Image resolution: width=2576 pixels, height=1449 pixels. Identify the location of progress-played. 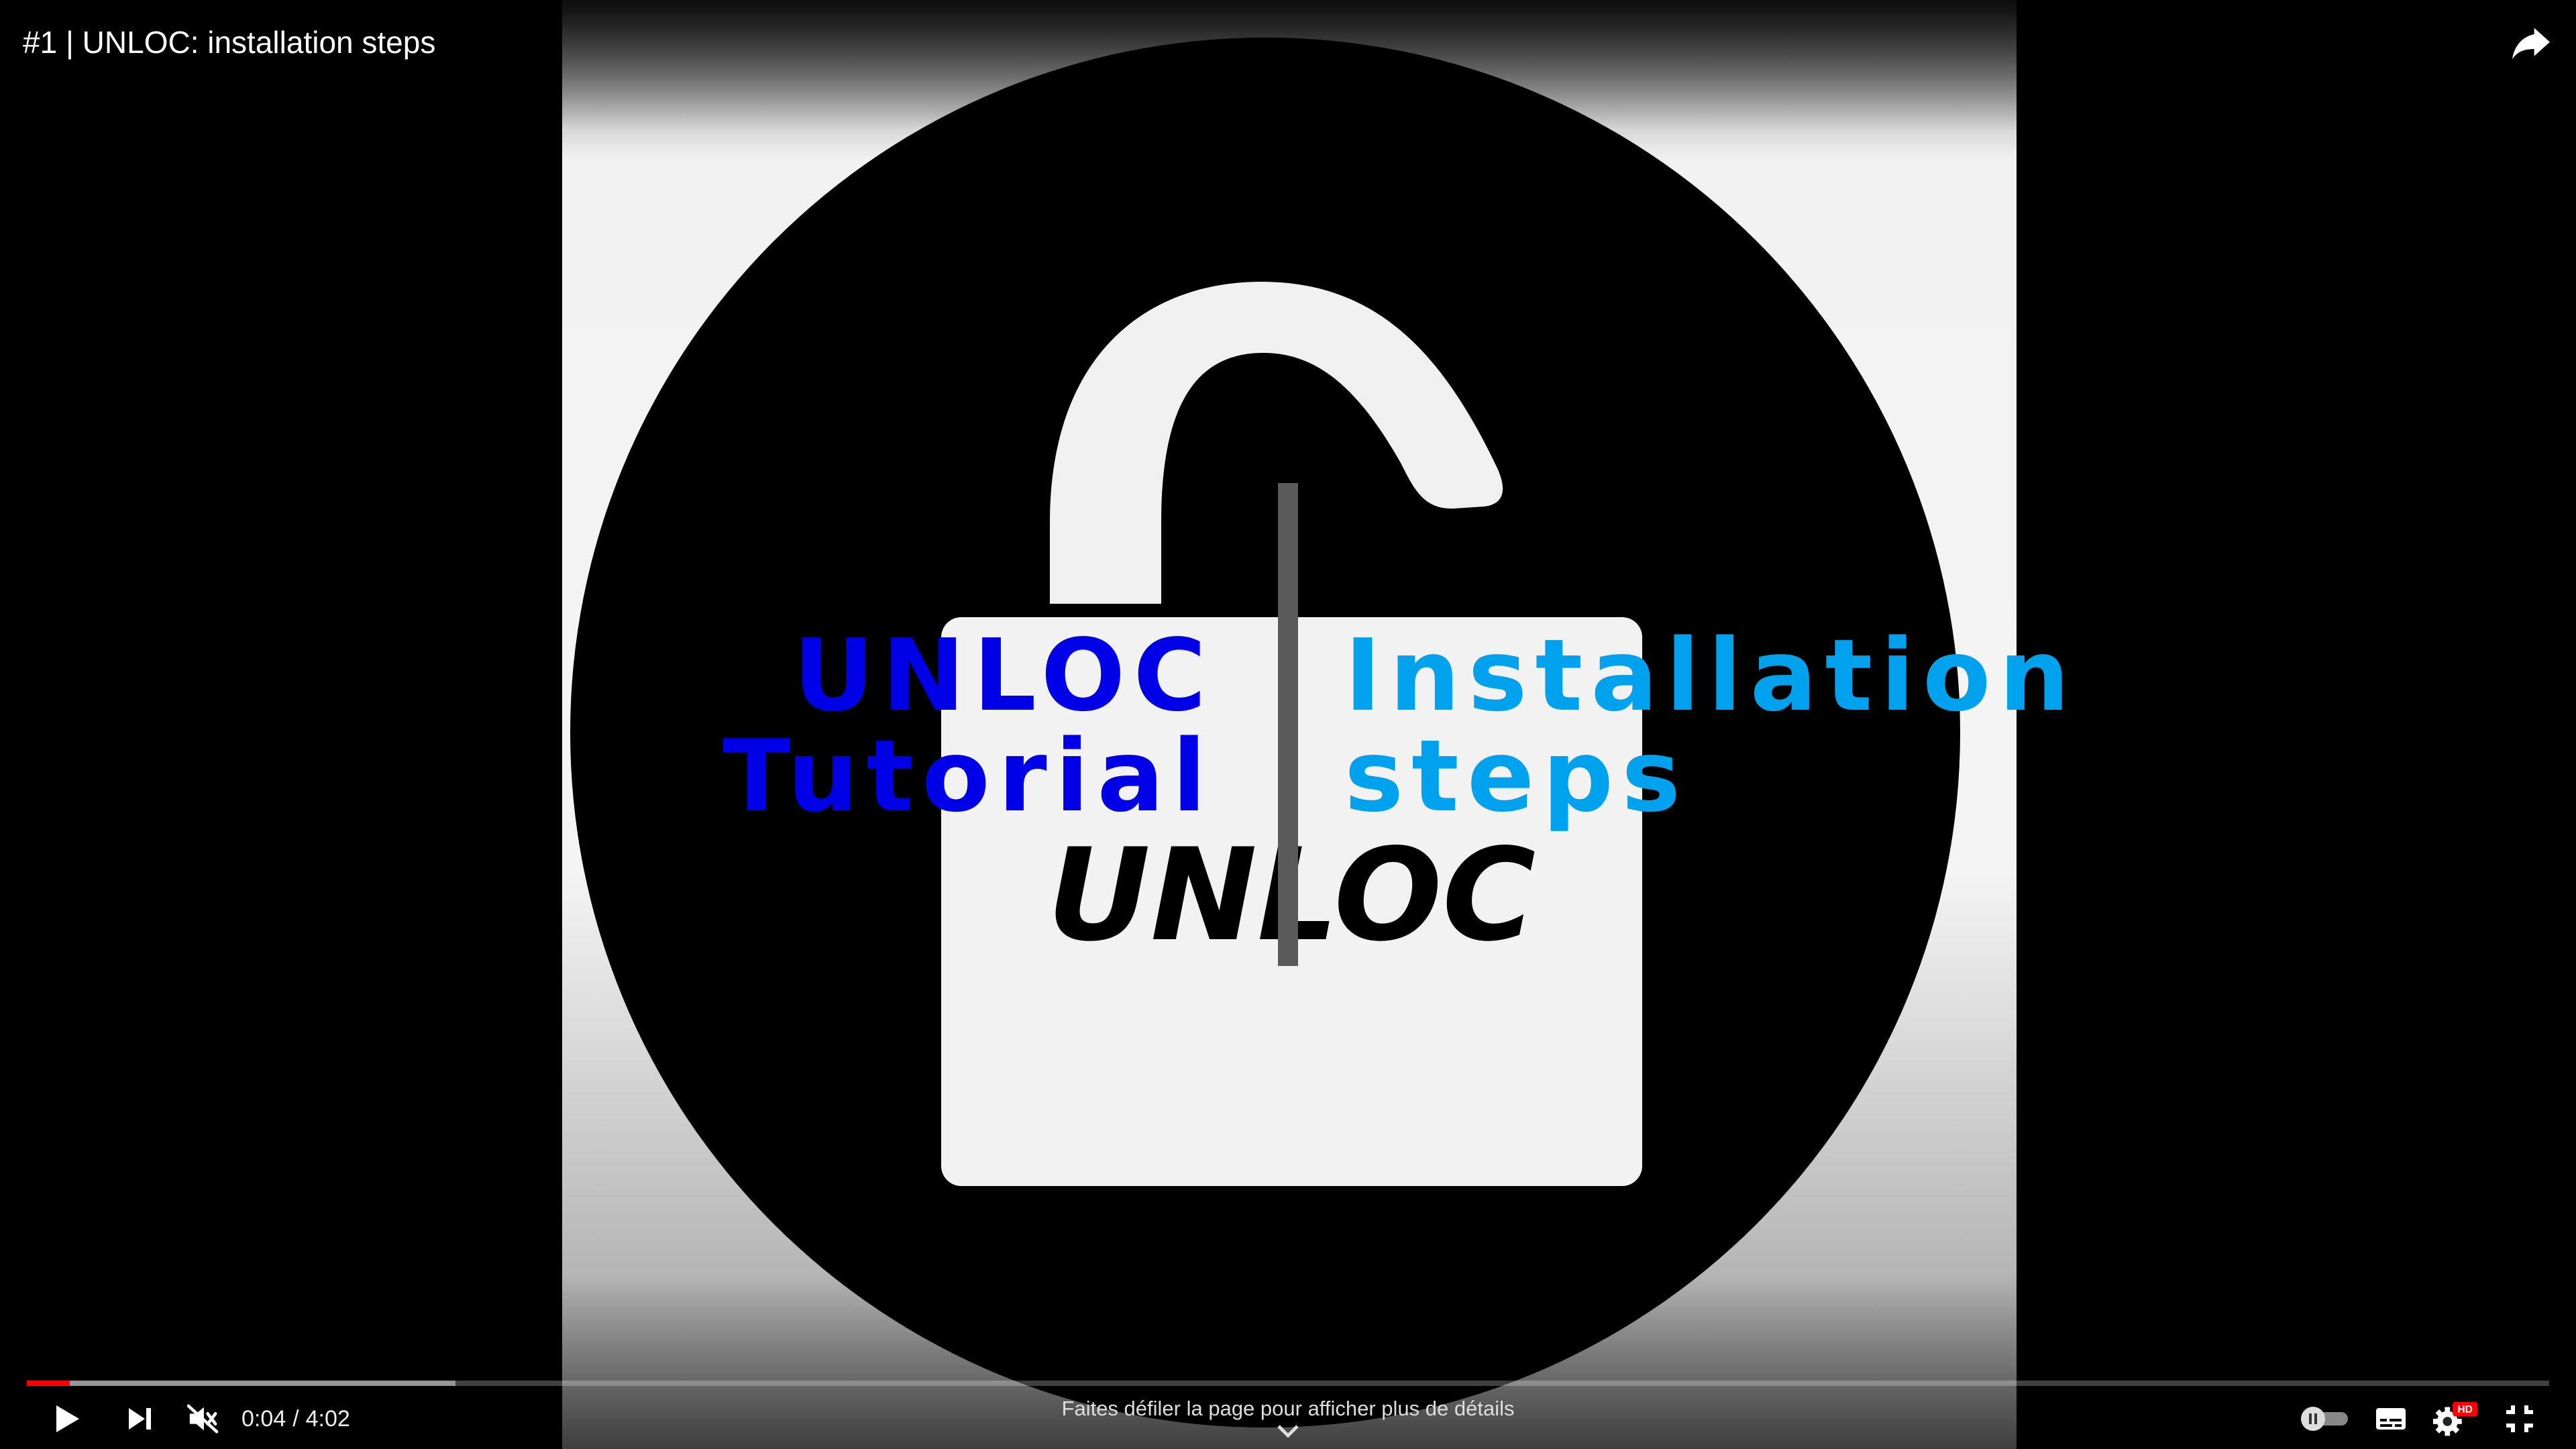
(48, 1383).